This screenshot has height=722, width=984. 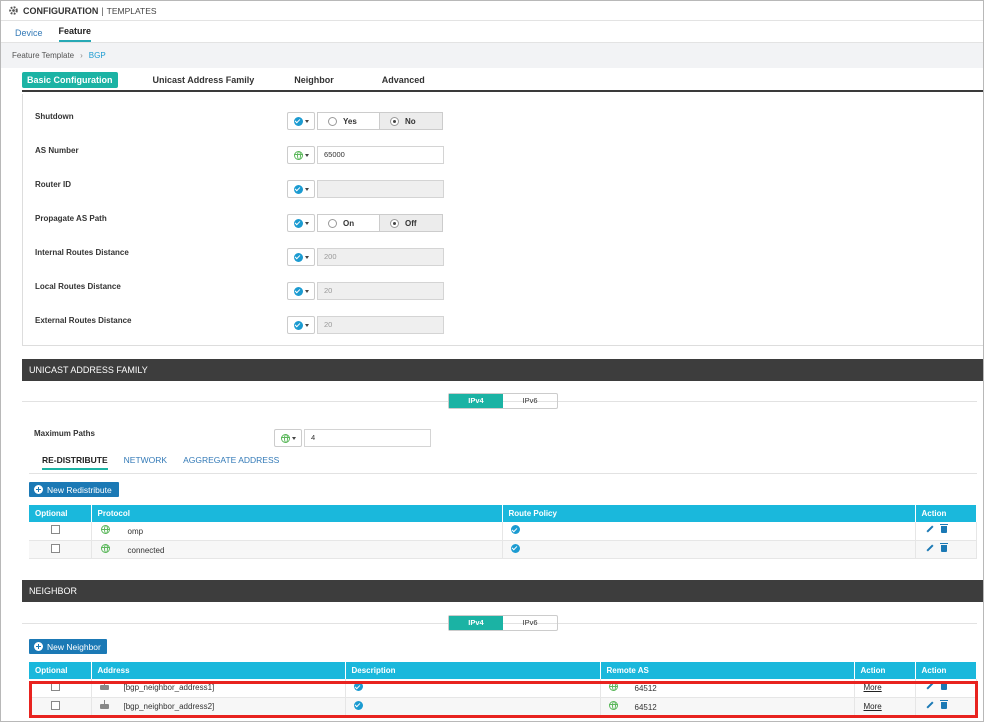 I want to click on column-action-more: Action, so click(x=885, y=670).